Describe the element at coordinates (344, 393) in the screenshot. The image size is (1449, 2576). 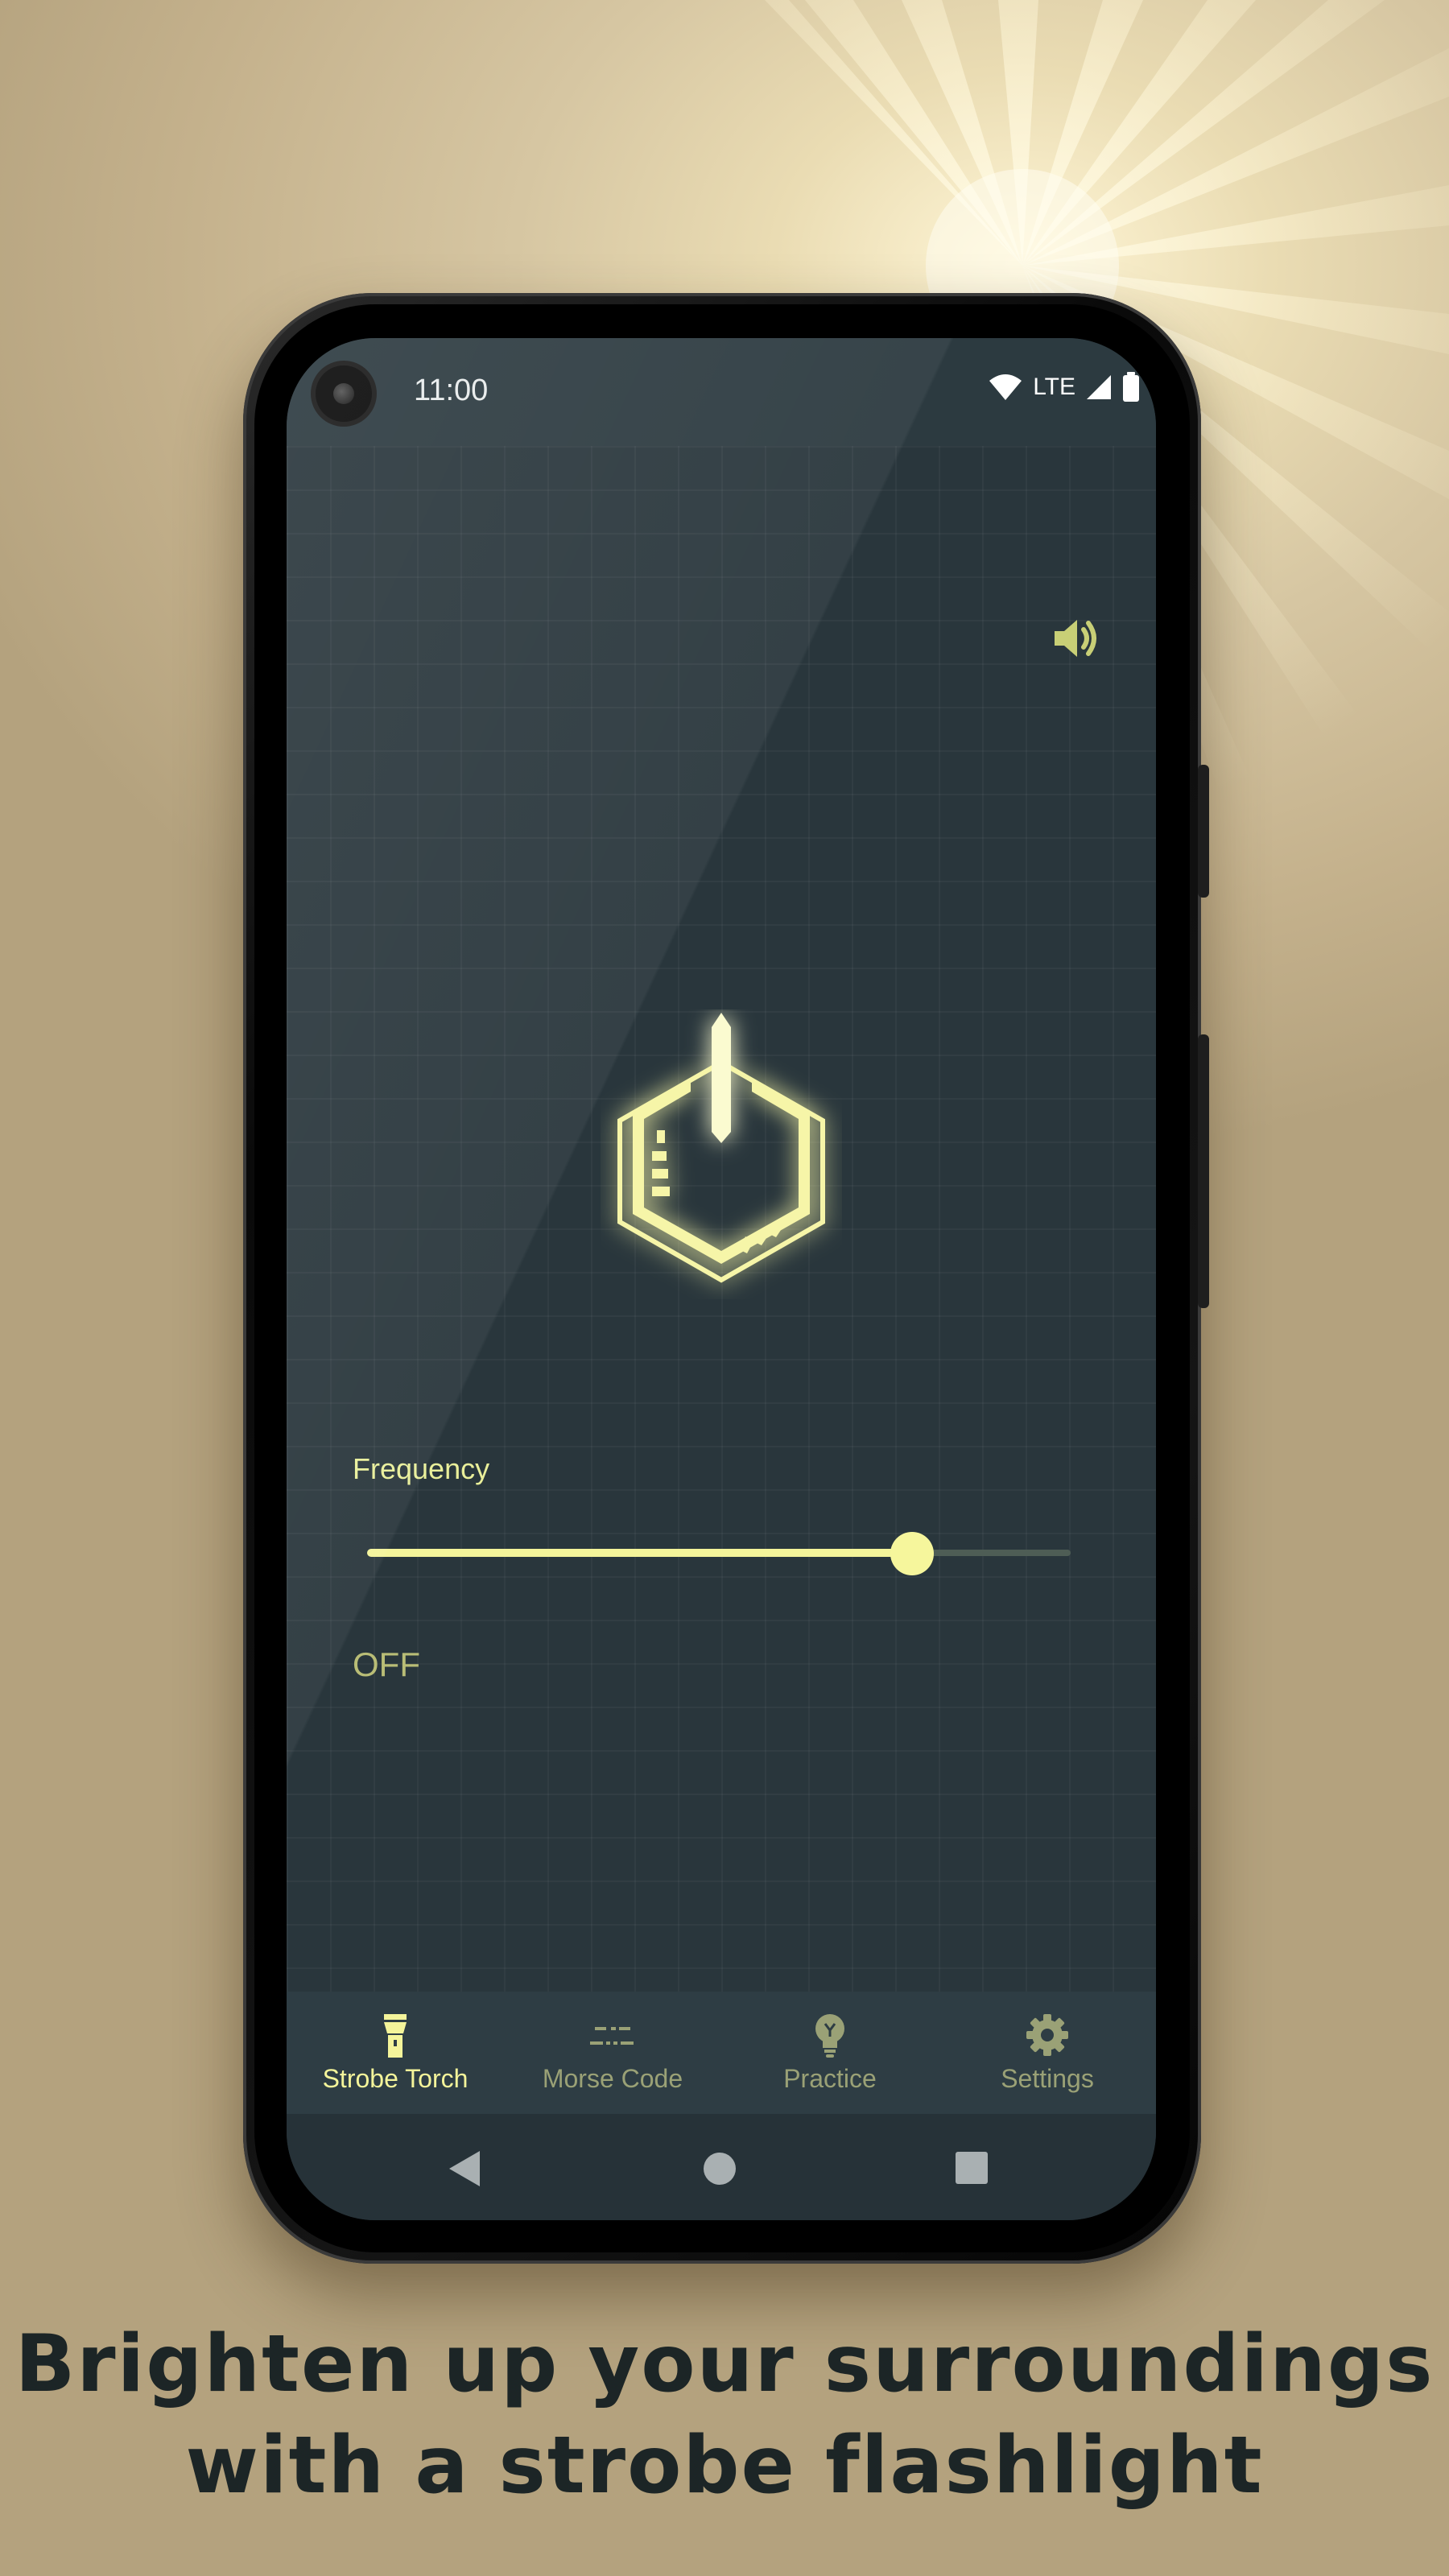
I see `front-camera` at that location.